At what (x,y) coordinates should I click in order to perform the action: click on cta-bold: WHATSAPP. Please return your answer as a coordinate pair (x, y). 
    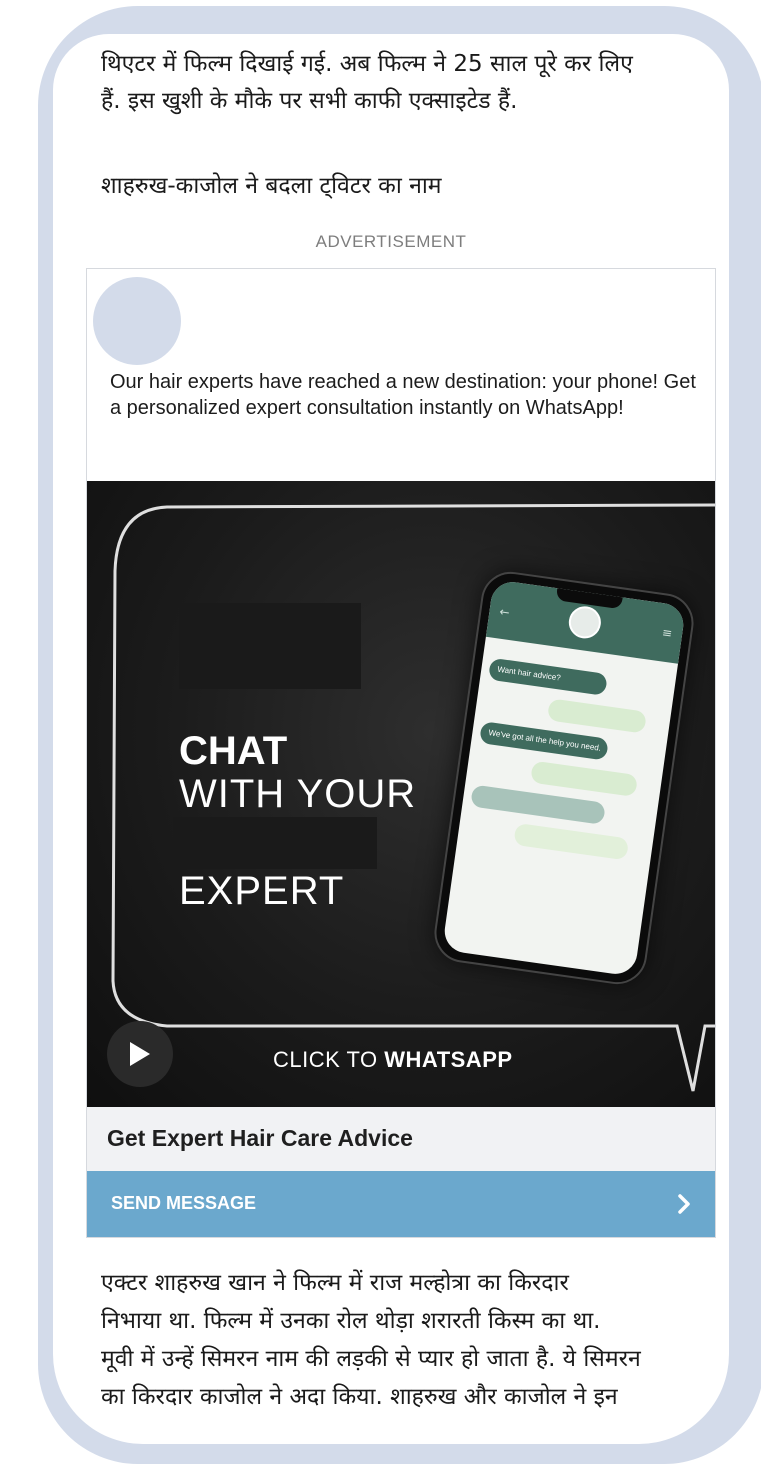
    Looking at the image, I should click on (448, 1059).